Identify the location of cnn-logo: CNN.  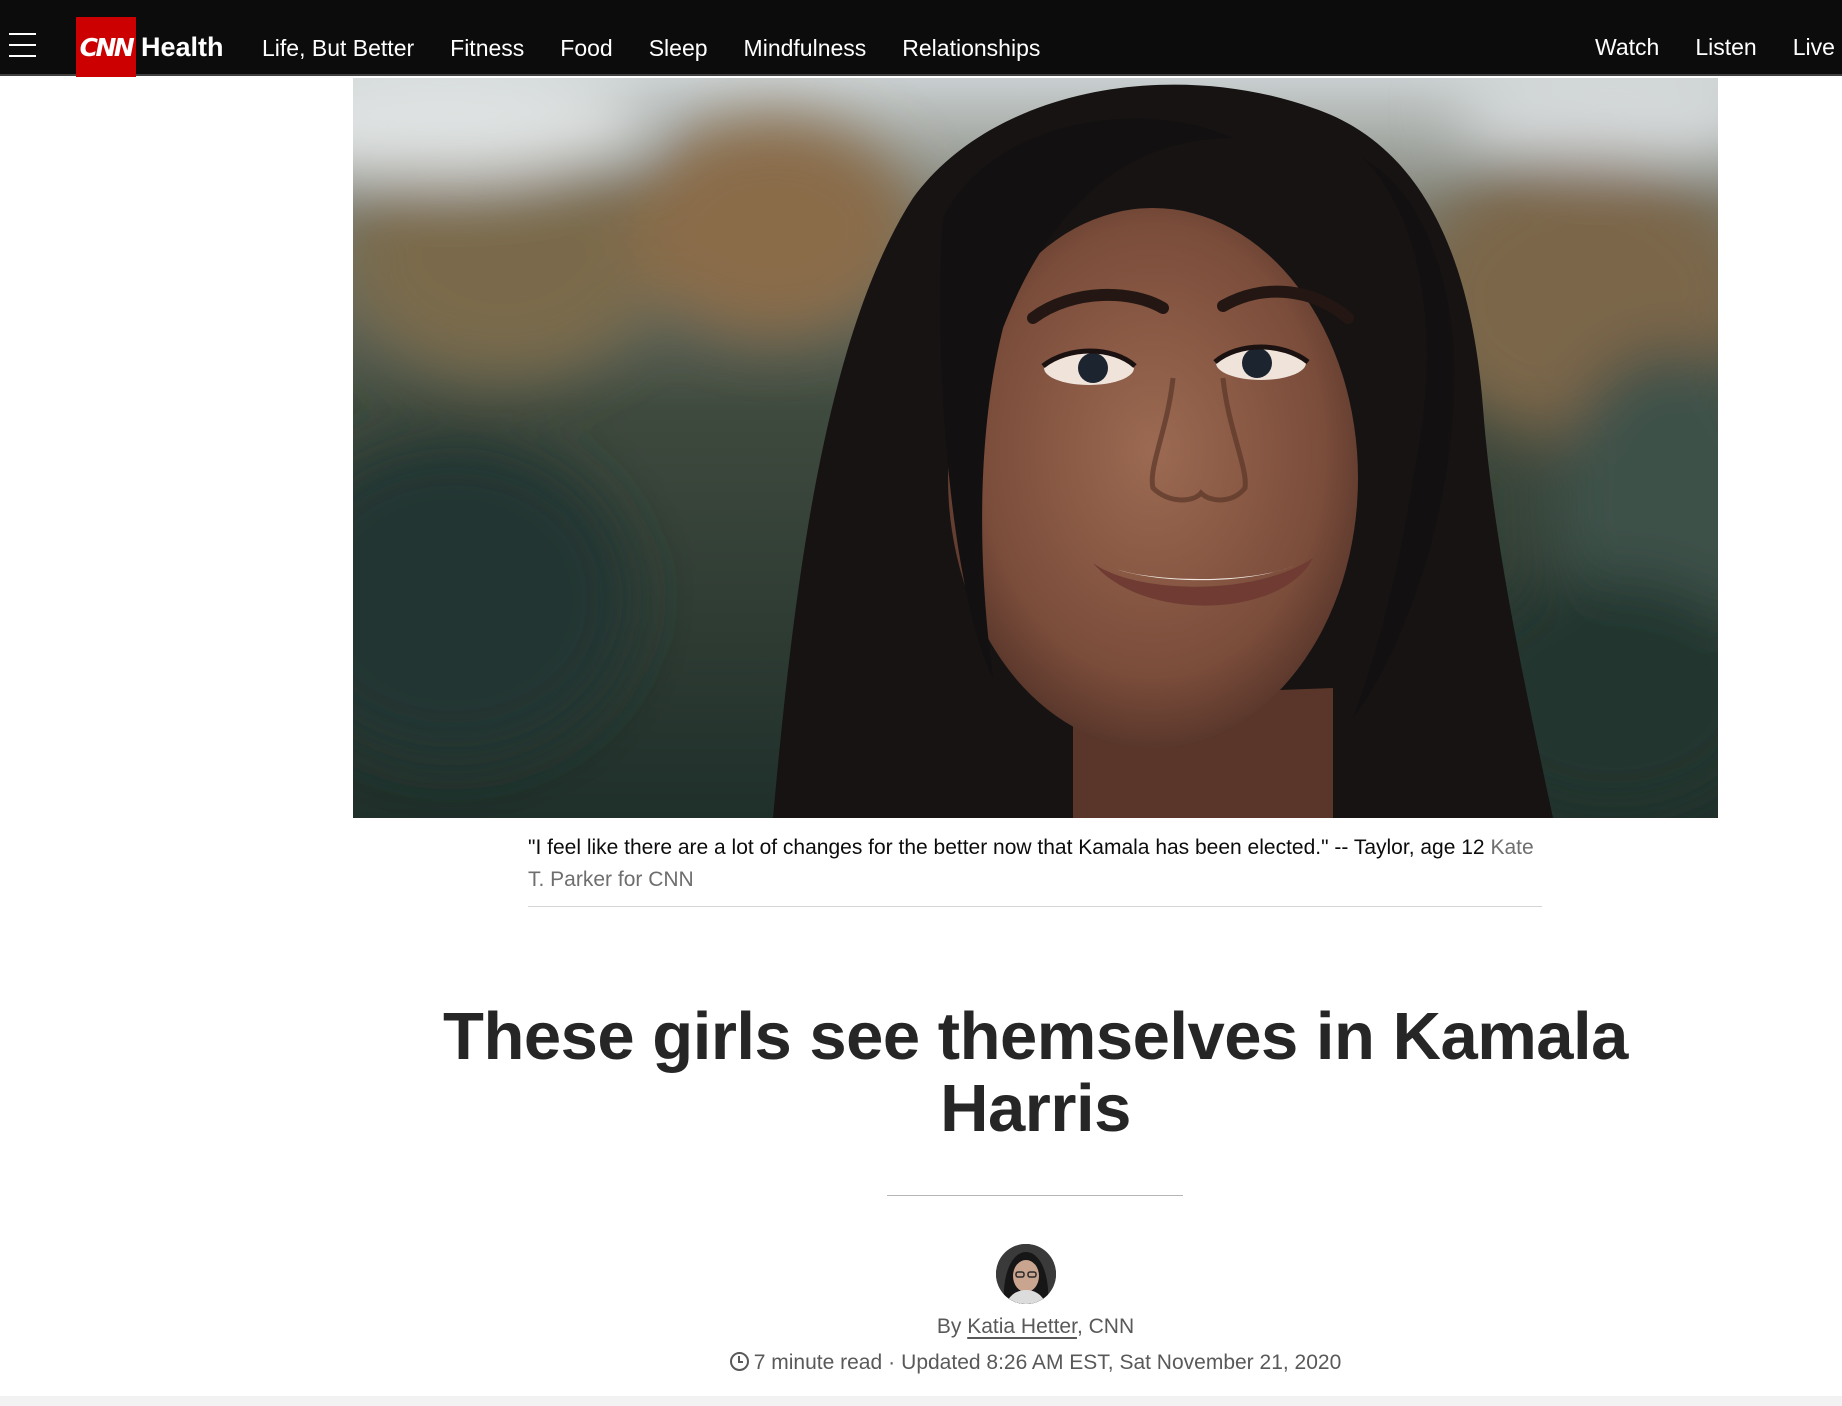
(106, 47).